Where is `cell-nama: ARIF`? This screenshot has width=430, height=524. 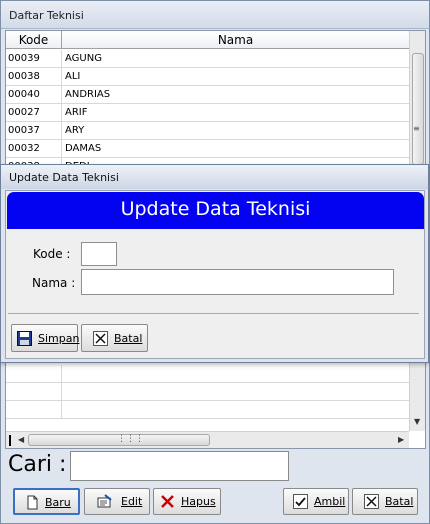 cell-nama: ARIF is located at coordinates (76, 112).